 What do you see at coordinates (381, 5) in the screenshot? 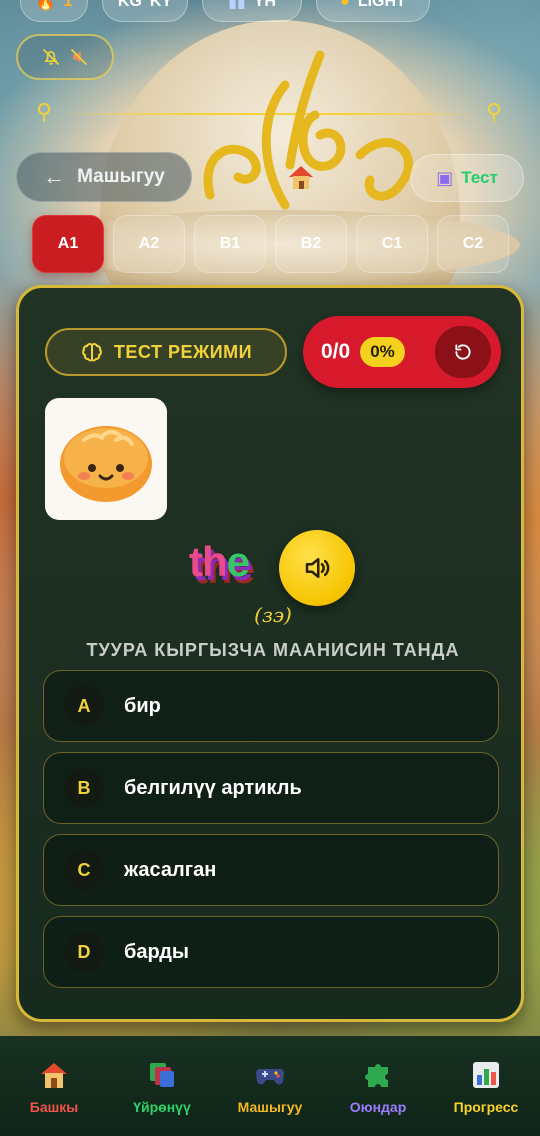
I see `theme-label: LIGHT` at bounding box center [381, 5].